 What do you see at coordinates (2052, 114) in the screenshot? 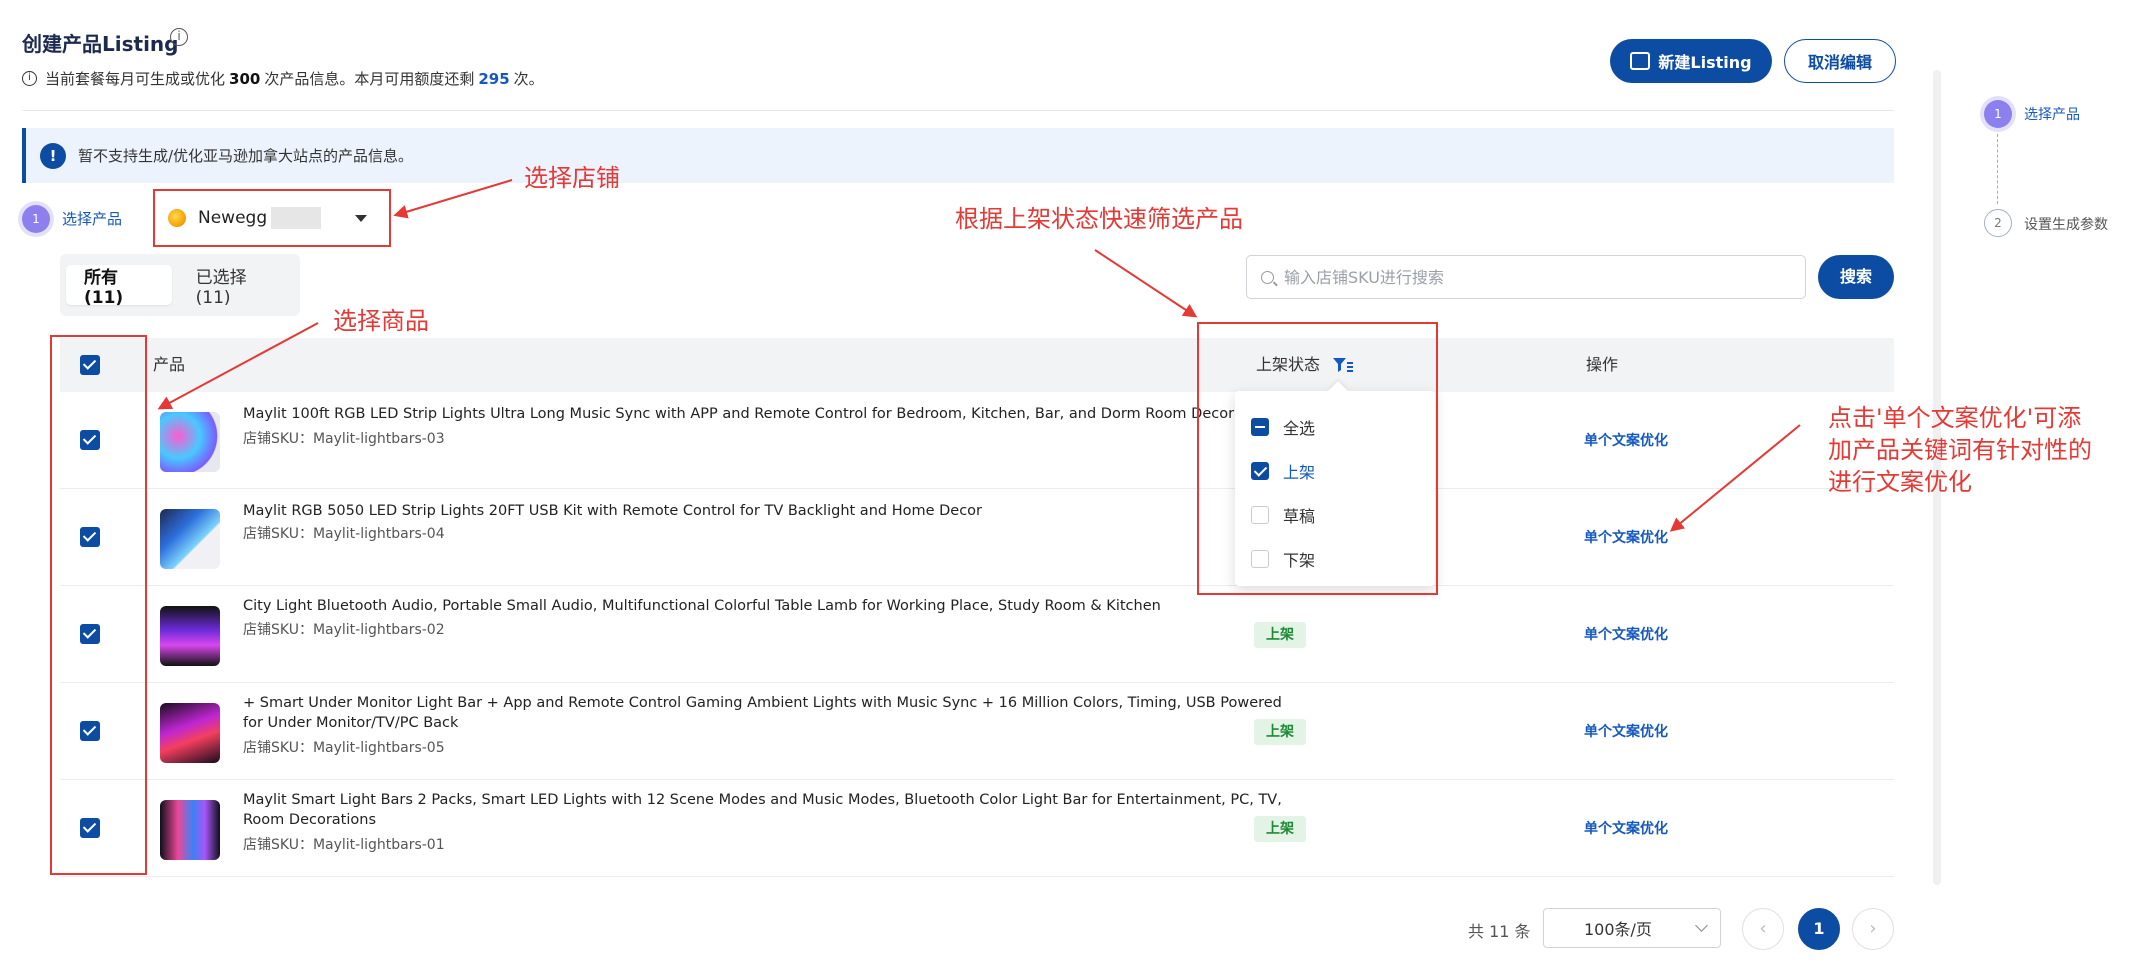
I see `step-1-label: 选择产品` at bounding box center [2052, 114].